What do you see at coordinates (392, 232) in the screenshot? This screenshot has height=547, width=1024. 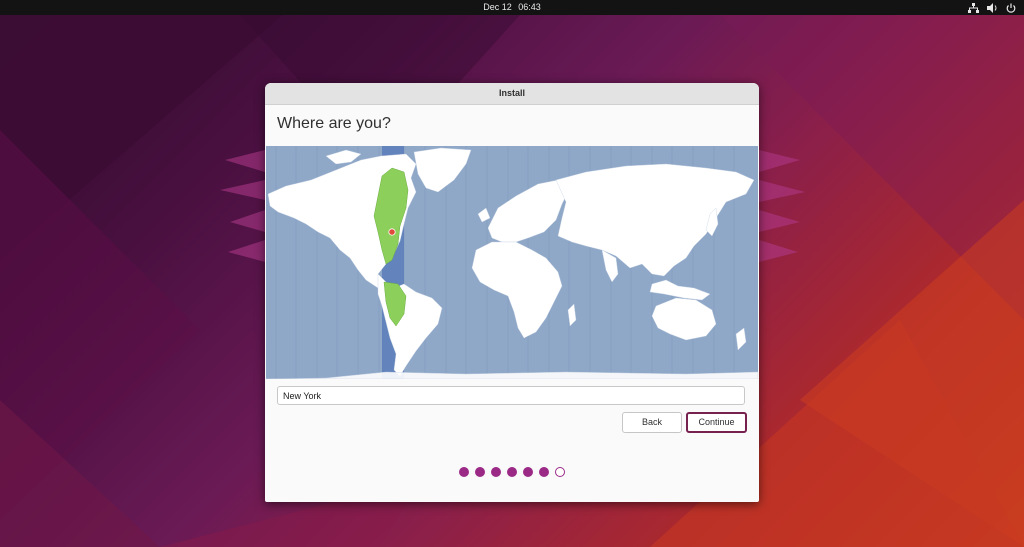 I see `location-marker` at bounding box center [392, 232].